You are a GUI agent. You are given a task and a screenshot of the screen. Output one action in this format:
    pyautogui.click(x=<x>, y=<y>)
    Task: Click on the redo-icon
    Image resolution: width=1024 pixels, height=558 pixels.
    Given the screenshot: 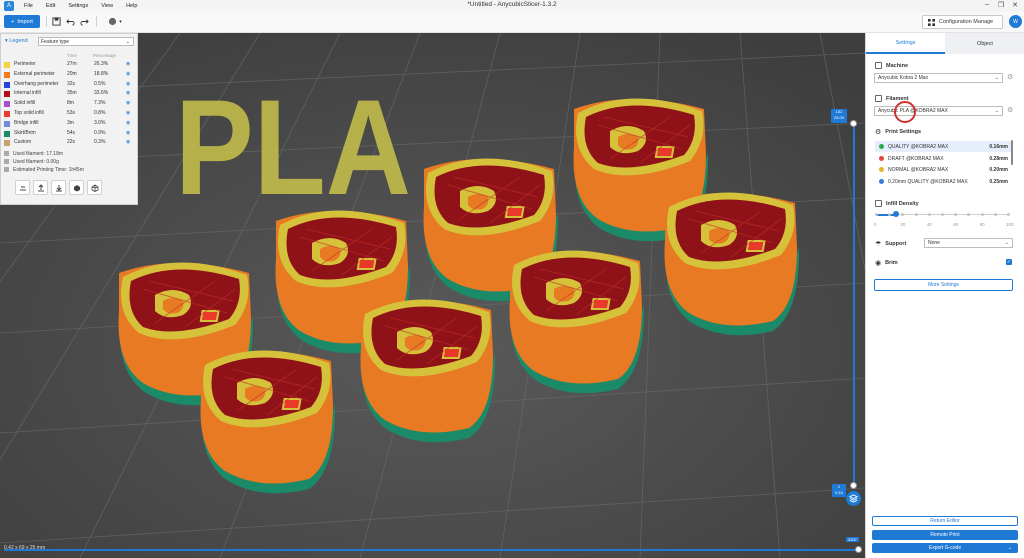 What is the action you would take?
    pyautogui.click(x=84, y=21)
    